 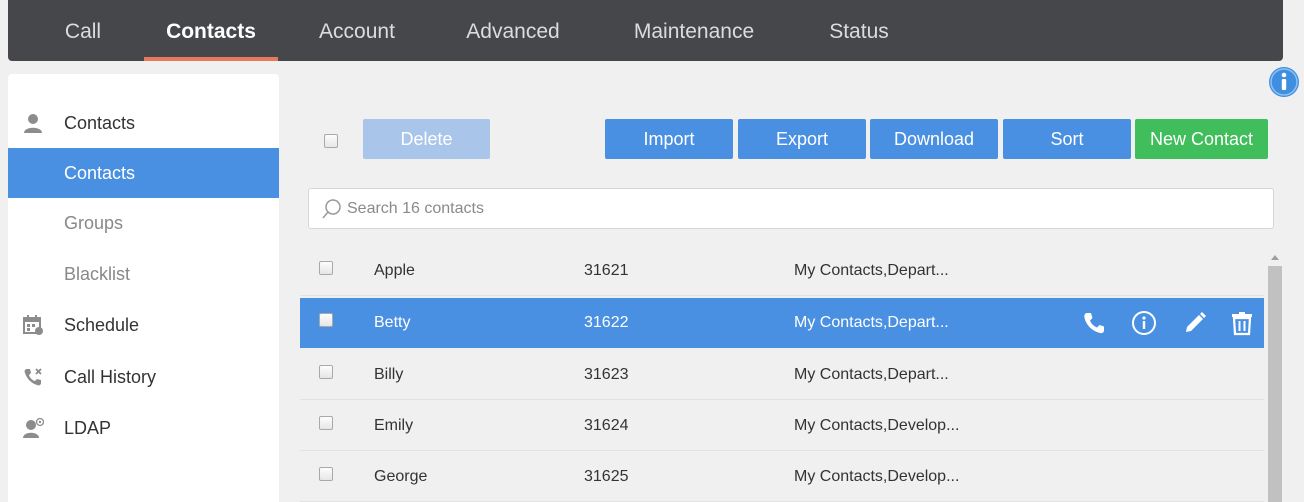 What do you see at coordinates (1275, 384) in the screenshot?
I see `scrollbar-thumb` at bounding box center [1275, 384].